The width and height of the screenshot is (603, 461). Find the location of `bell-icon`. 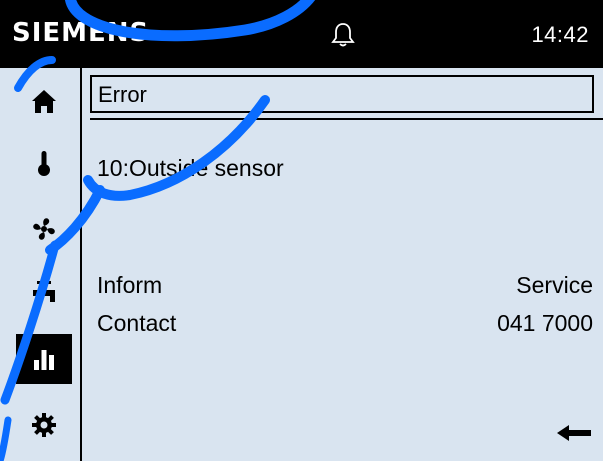

bell-icon is located at coordinates (343, 35).